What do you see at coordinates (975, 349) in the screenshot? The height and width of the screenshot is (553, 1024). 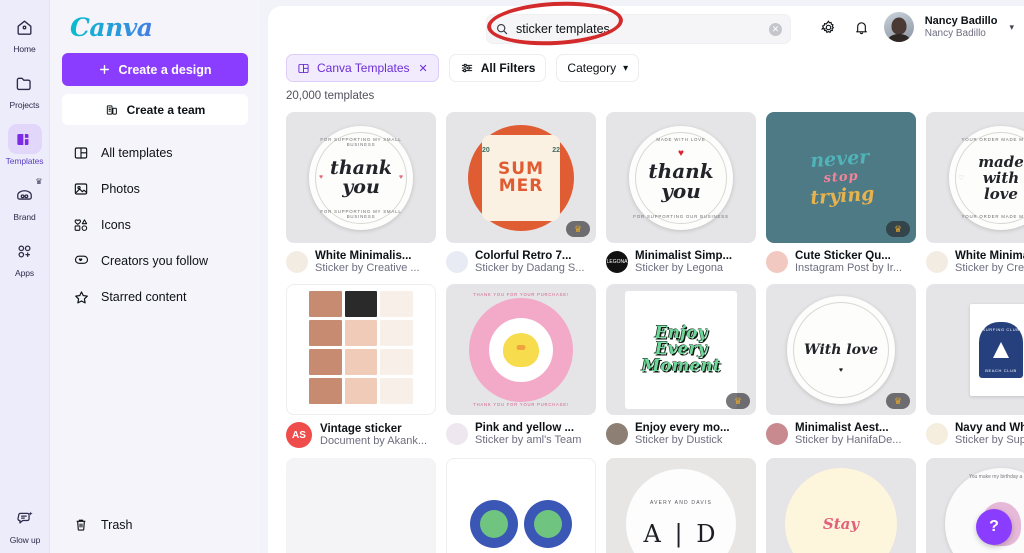 I see `template-thumbnail: SURFING CLUB BEACH CLUB ♛` at bounding box center [975, 349].